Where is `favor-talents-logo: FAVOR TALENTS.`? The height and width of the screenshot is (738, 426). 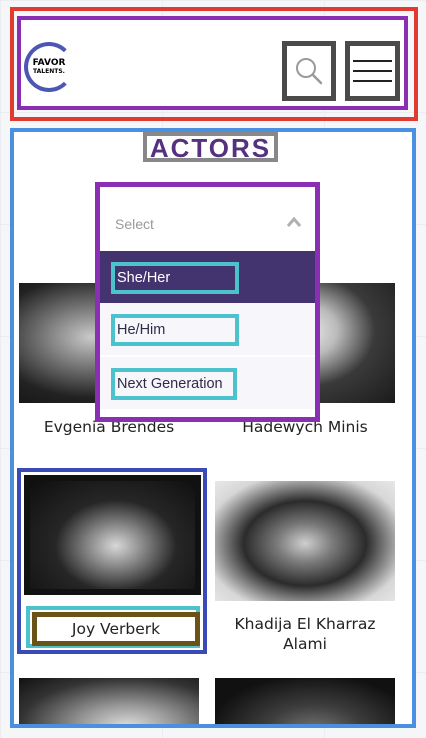 favor-talents-logo: FAVOR TALENTS. is located at coordinates (49, 67).